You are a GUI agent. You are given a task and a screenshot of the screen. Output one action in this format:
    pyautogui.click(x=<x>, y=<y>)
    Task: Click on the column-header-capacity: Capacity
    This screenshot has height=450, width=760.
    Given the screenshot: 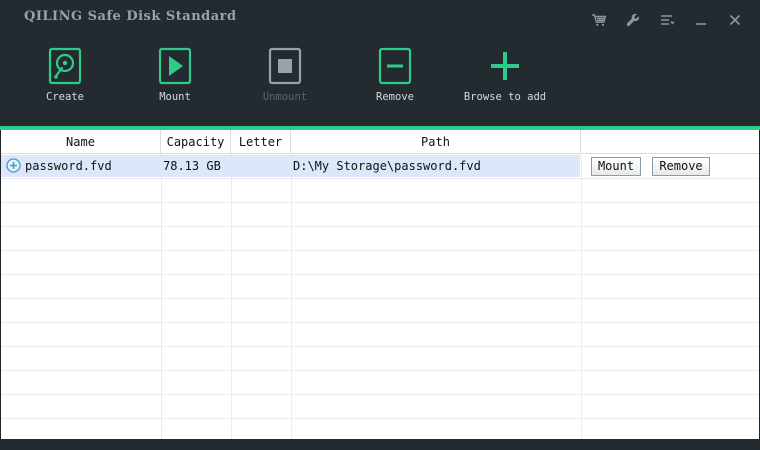 What is the action you would take?
    pyautogui.click(x=196, y=142)
    